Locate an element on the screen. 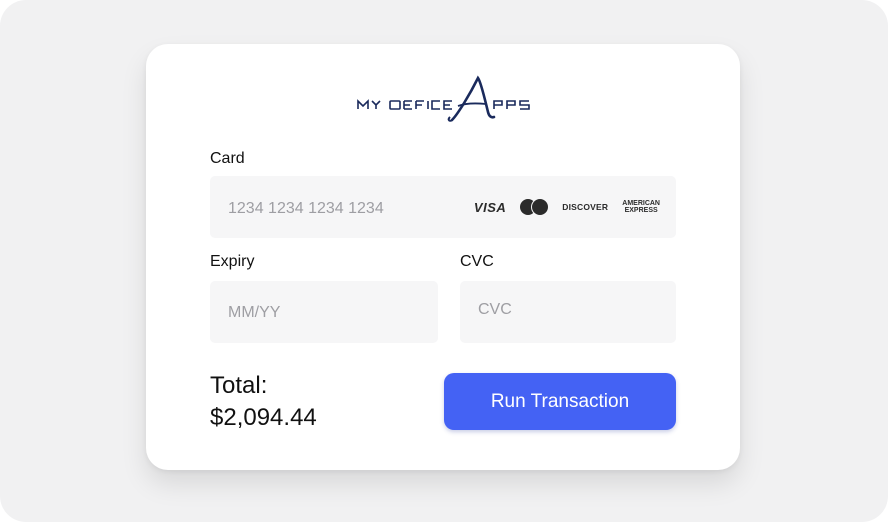  total-amount: $2,094.44 is located at coordinates (263, 417).